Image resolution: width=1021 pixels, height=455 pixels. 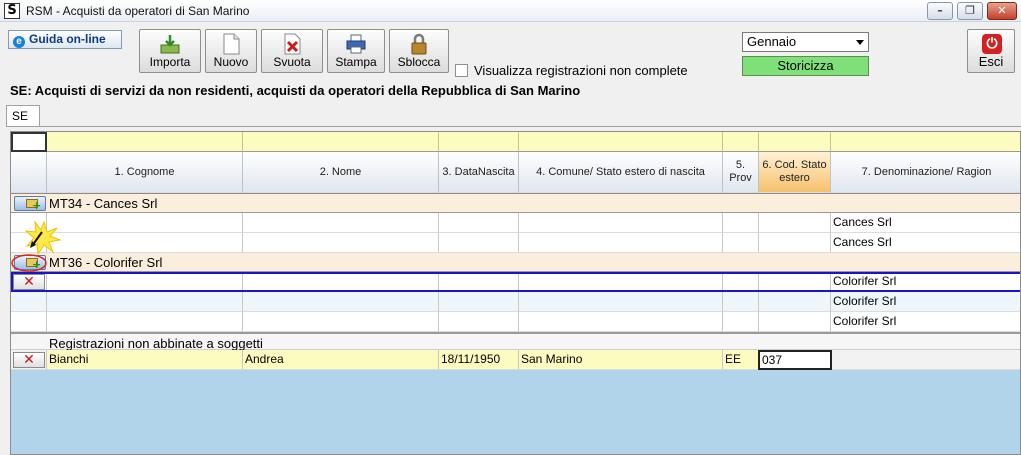 I want to click on plus-icon: +, so click(x=37, y=205).